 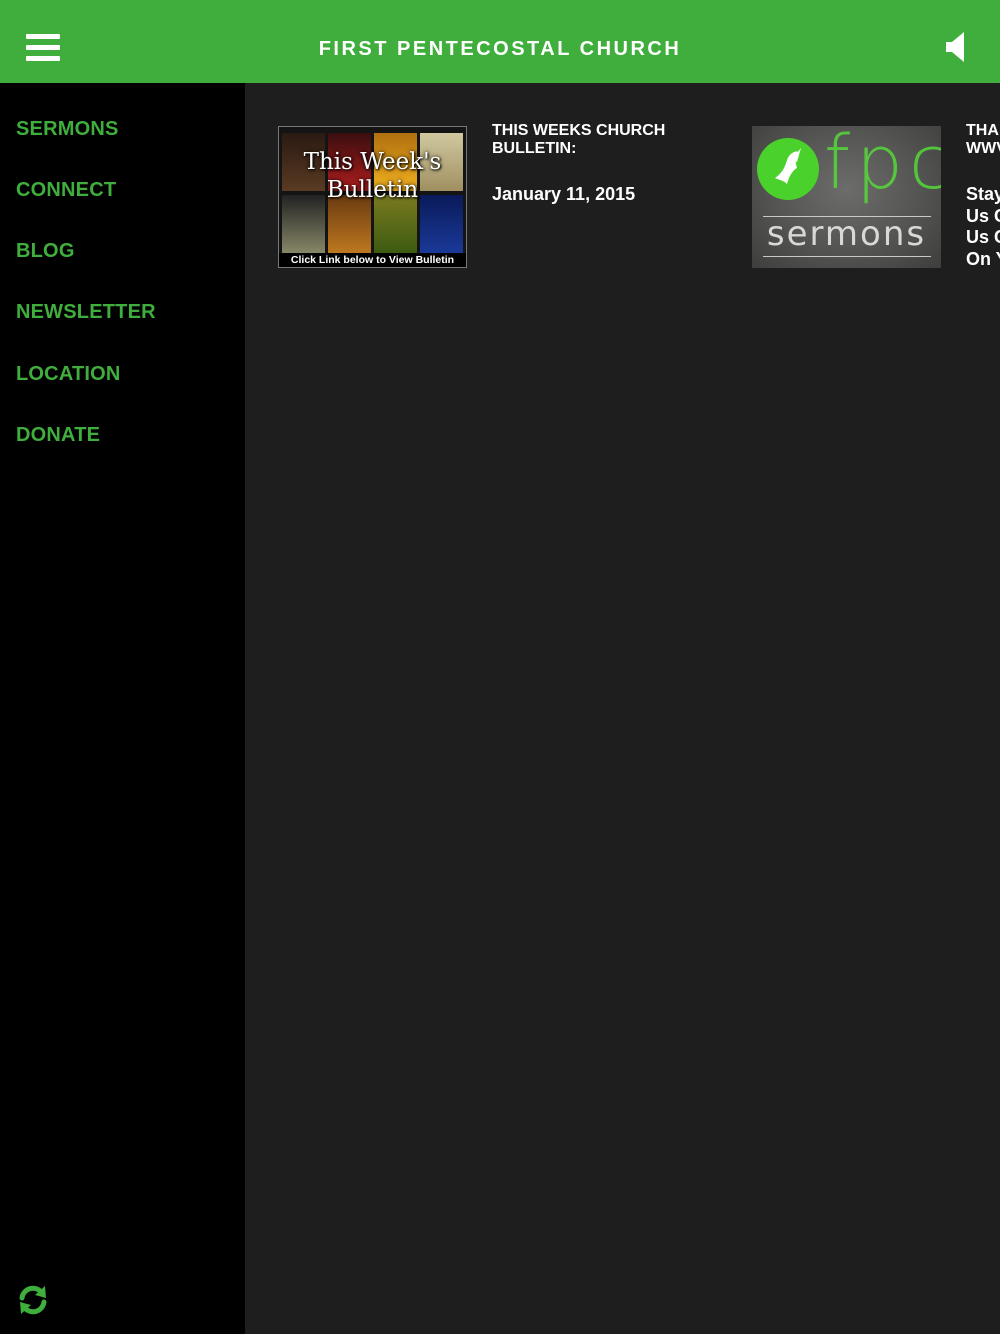 I want to click on sermons-body-line: On Y, so click(x=983, y=258).